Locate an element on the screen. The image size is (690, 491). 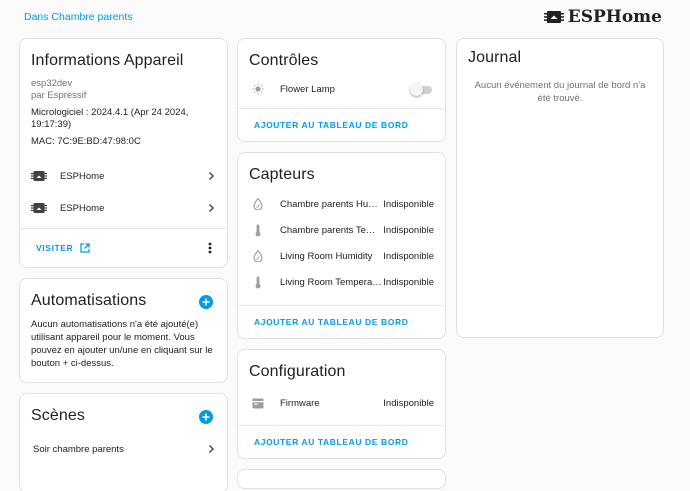
entity-row-flower-lamp: Flower Lamp is located at coordinates (341, 89).